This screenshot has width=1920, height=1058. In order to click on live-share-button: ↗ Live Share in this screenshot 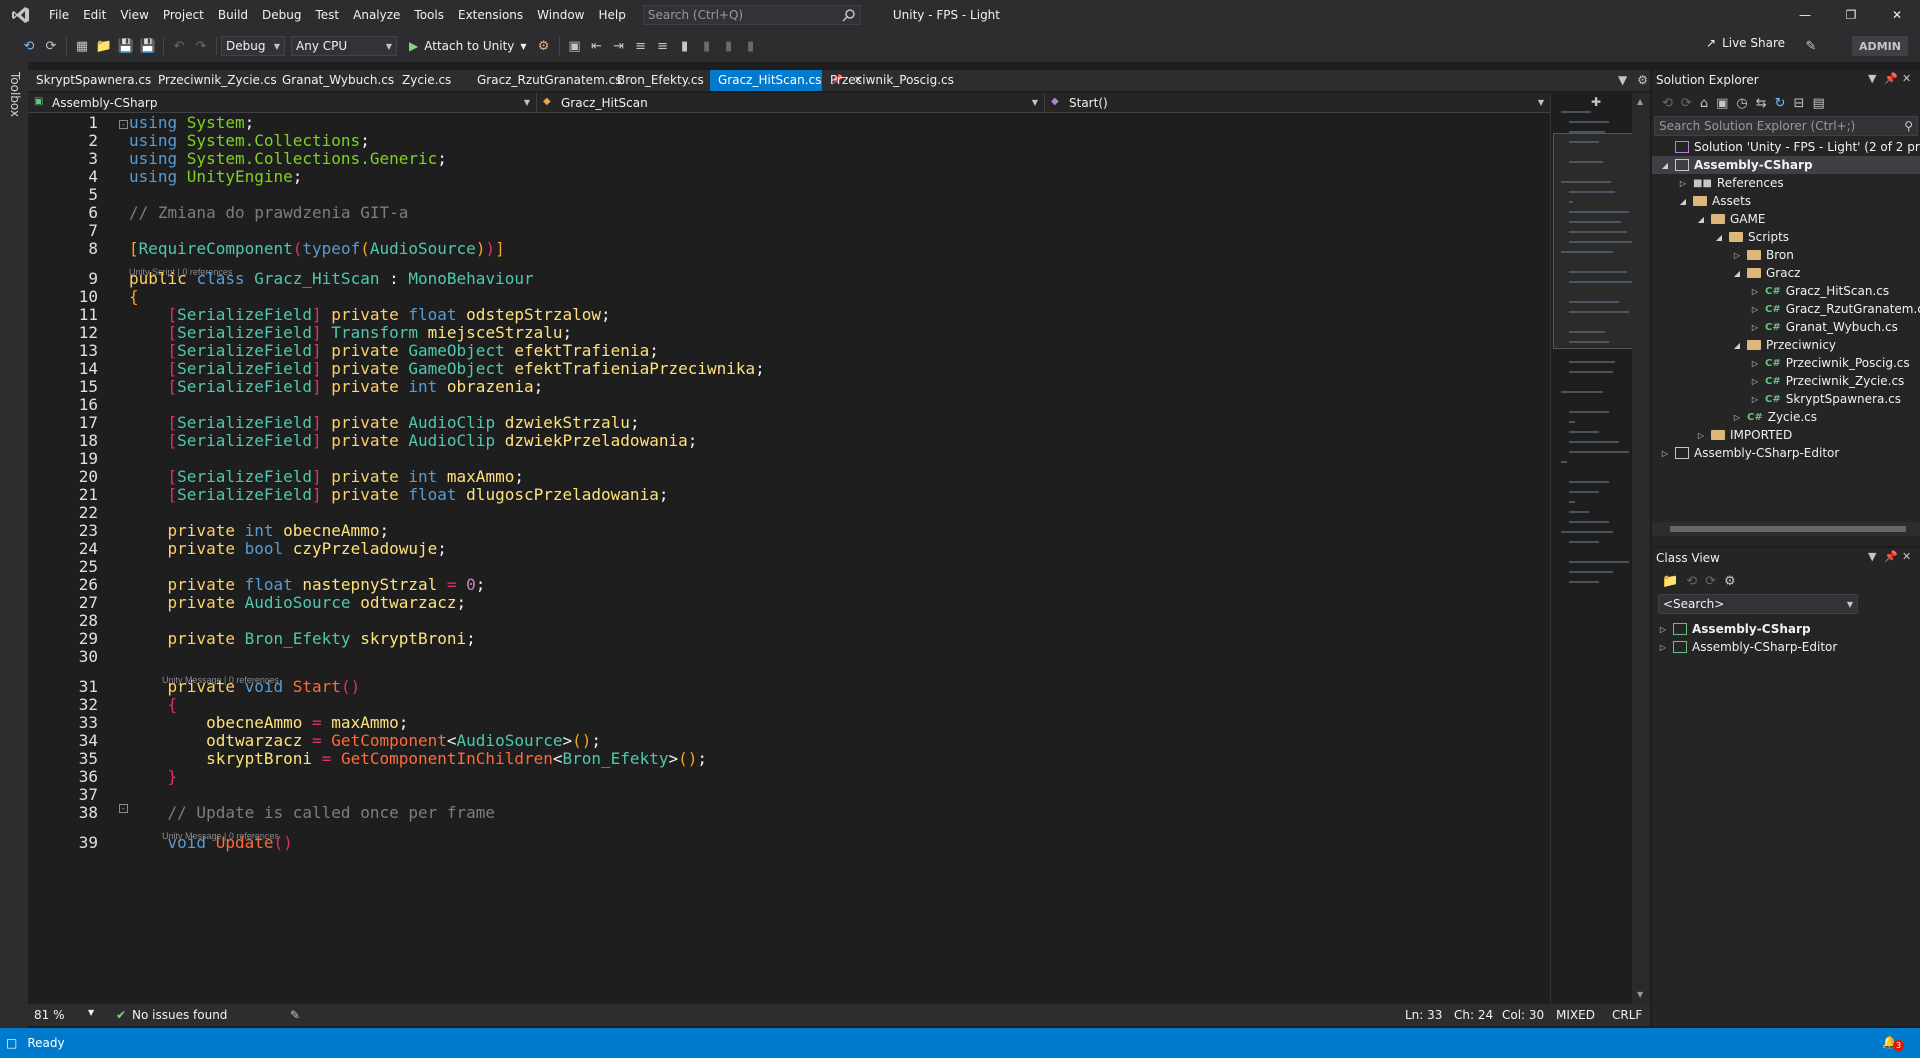, I will do `click(1745, 43)`.